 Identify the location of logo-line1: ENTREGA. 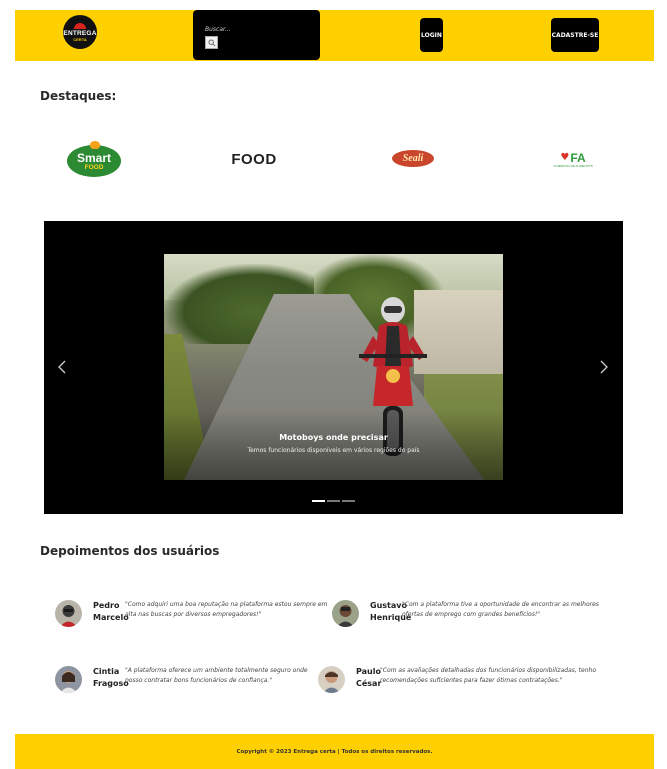
(80, 33).